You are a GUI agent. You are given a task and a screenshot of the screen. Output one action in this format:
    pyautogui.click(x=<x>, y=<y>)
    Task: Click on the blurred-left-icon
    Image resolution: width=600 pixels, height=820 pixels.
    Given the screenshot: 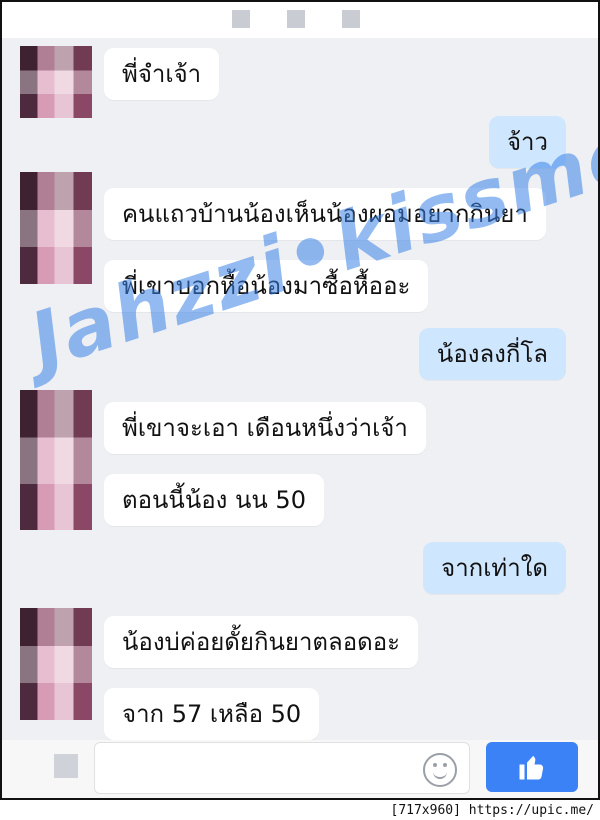 What is the action you would take?
    pyautogui.click(x=66, y=766)
    